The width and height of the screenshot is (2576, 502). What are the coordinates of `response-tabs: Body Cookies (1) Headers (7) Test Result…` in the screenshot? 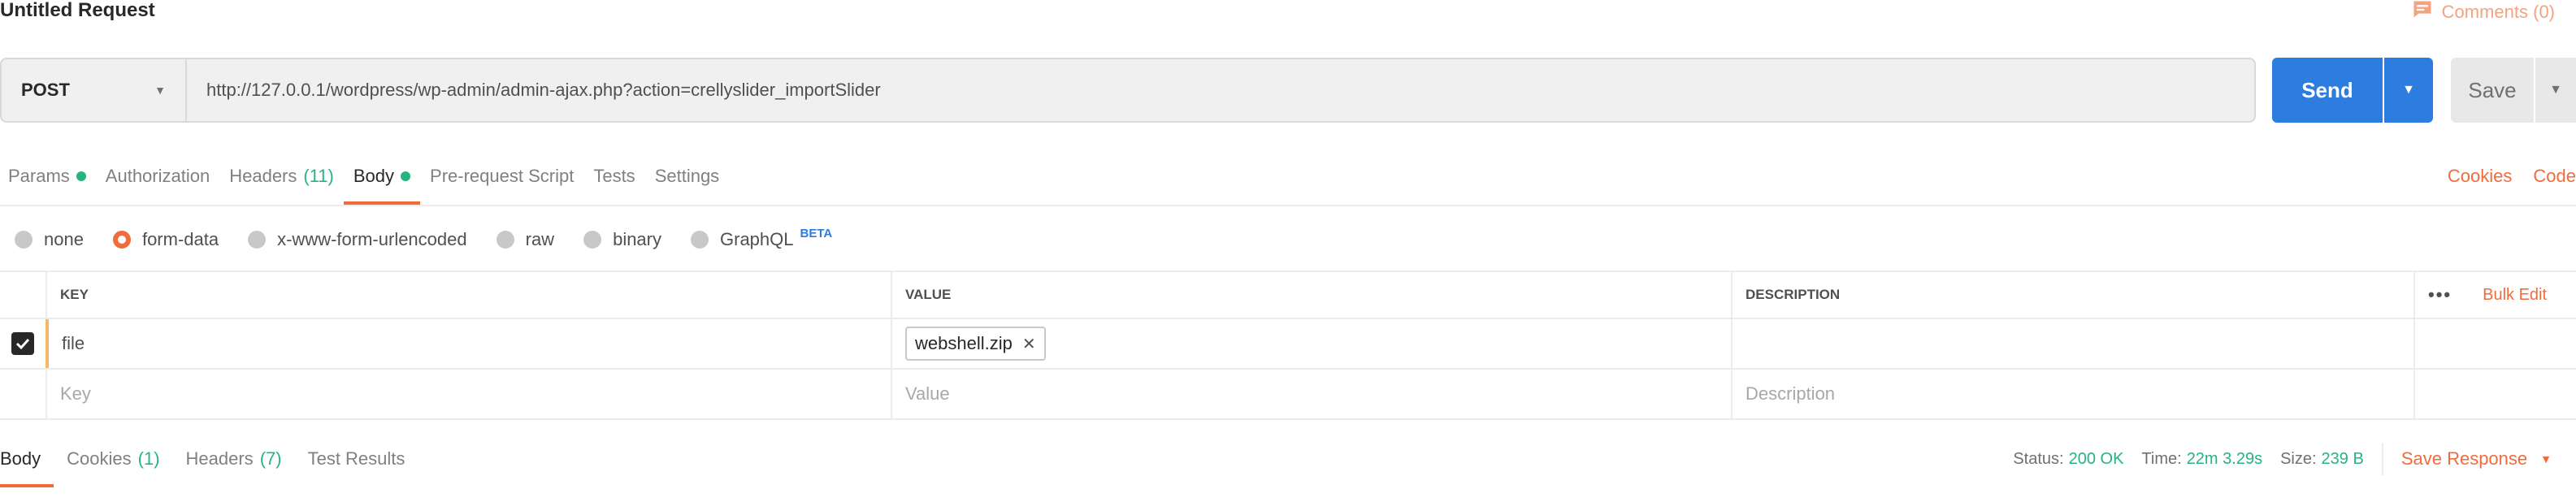 It's located at (209, 466).